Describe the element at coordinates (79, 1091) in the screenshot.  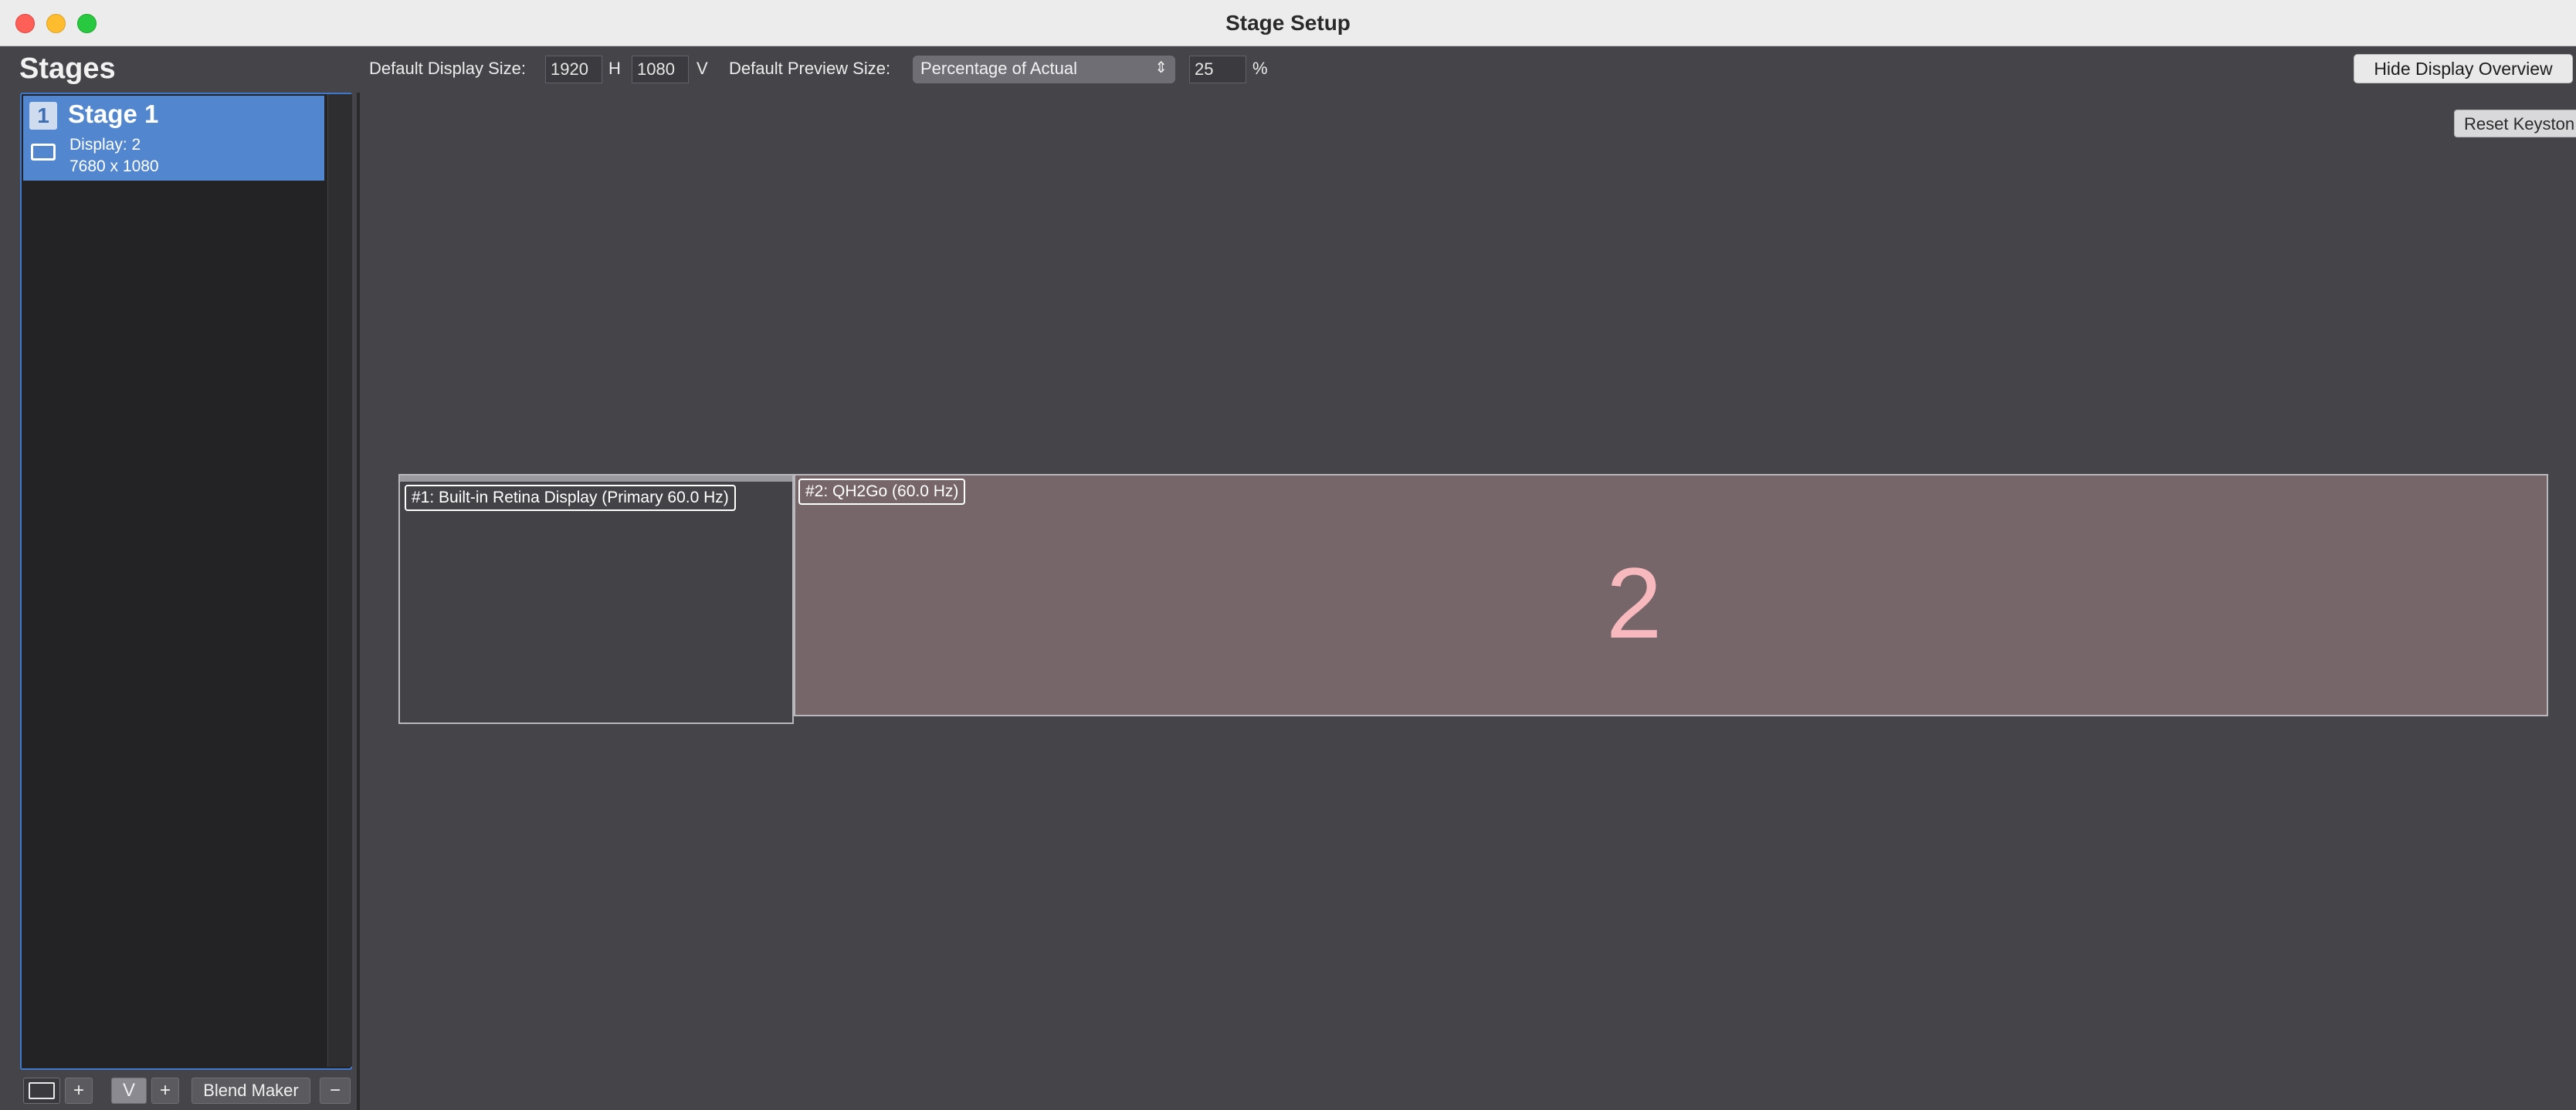
I see `add-stage-button: +` at that location.